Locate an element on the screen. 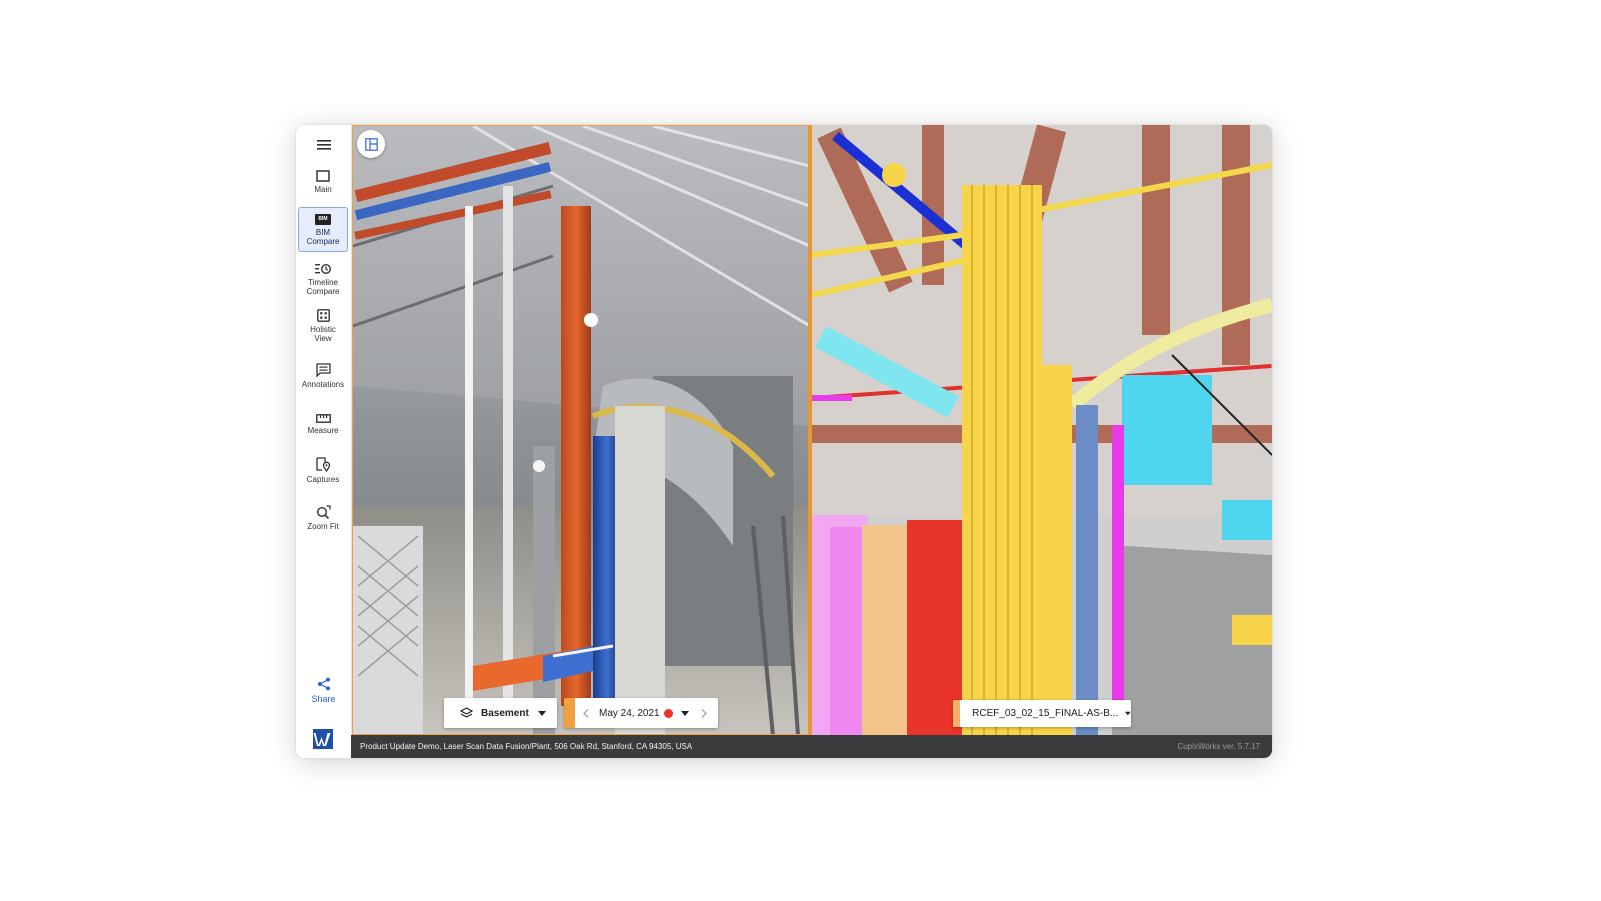 This screenshot has height=901, width=1601. next-date-button is located at coordinates (704, 713).